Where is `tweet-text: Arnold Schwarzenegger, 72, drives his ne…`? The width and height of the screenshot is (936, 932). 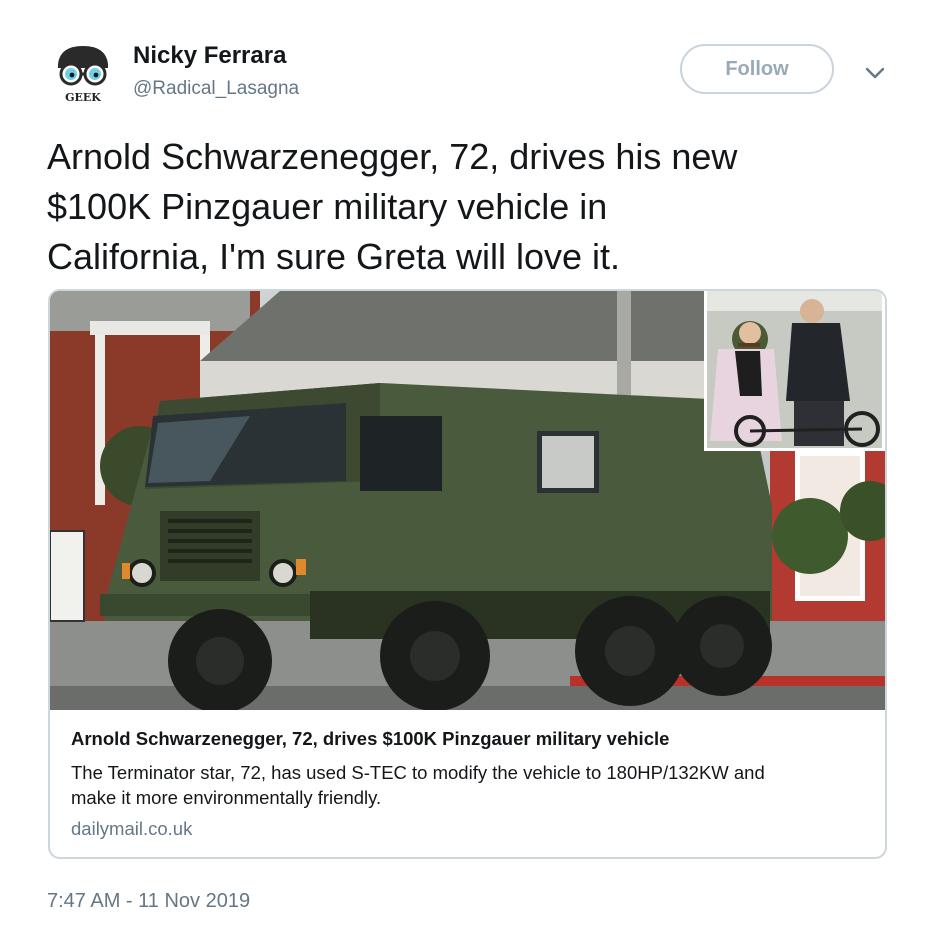 tweet-text: Arnold Schwarzenegger, 72, drives his ne… is located at coordinates (467, 207).